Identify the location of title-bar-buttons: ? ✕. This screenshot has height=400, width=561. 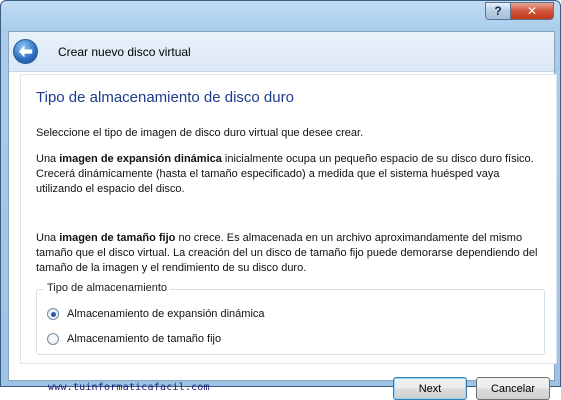
(519, 11).